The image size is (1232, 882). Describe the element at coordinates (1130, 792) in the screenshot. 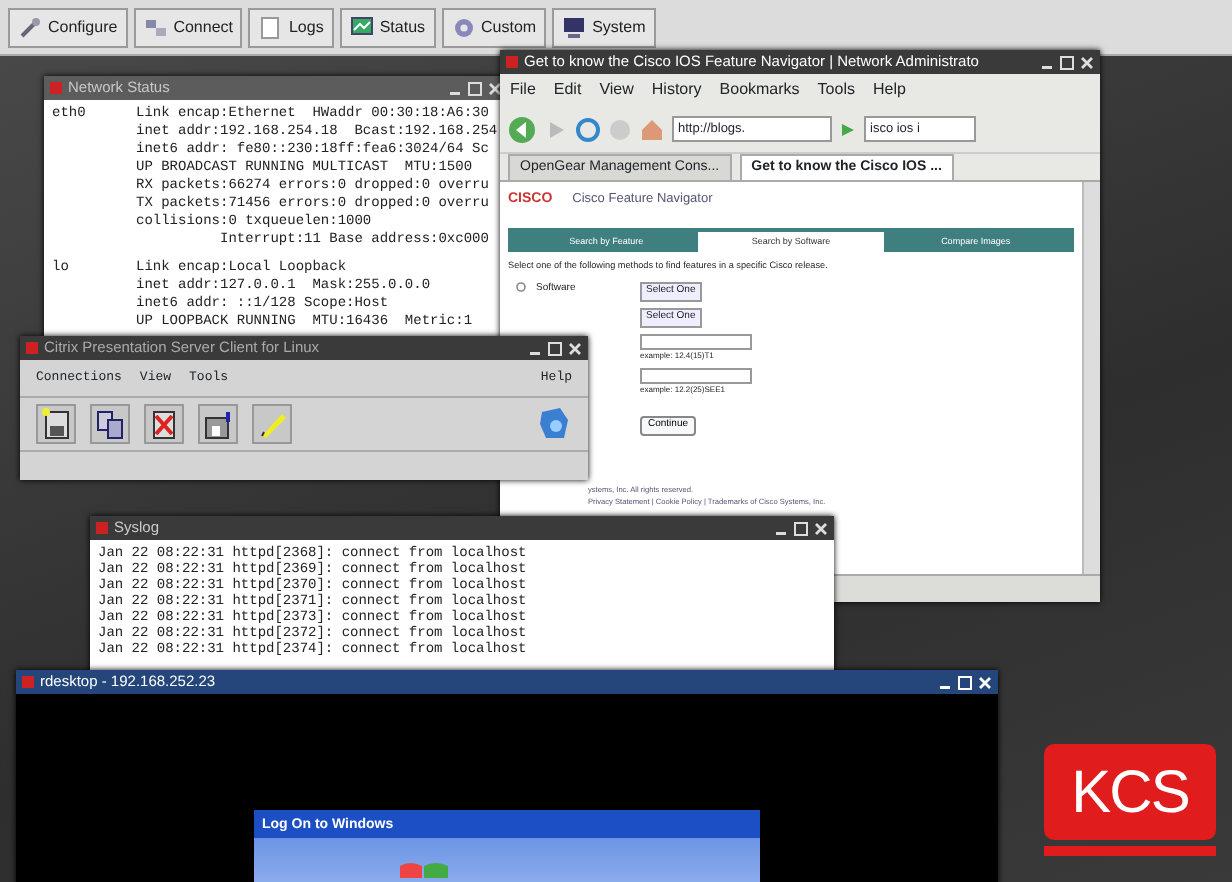

I see `kcs-logo: KCS` at that location.